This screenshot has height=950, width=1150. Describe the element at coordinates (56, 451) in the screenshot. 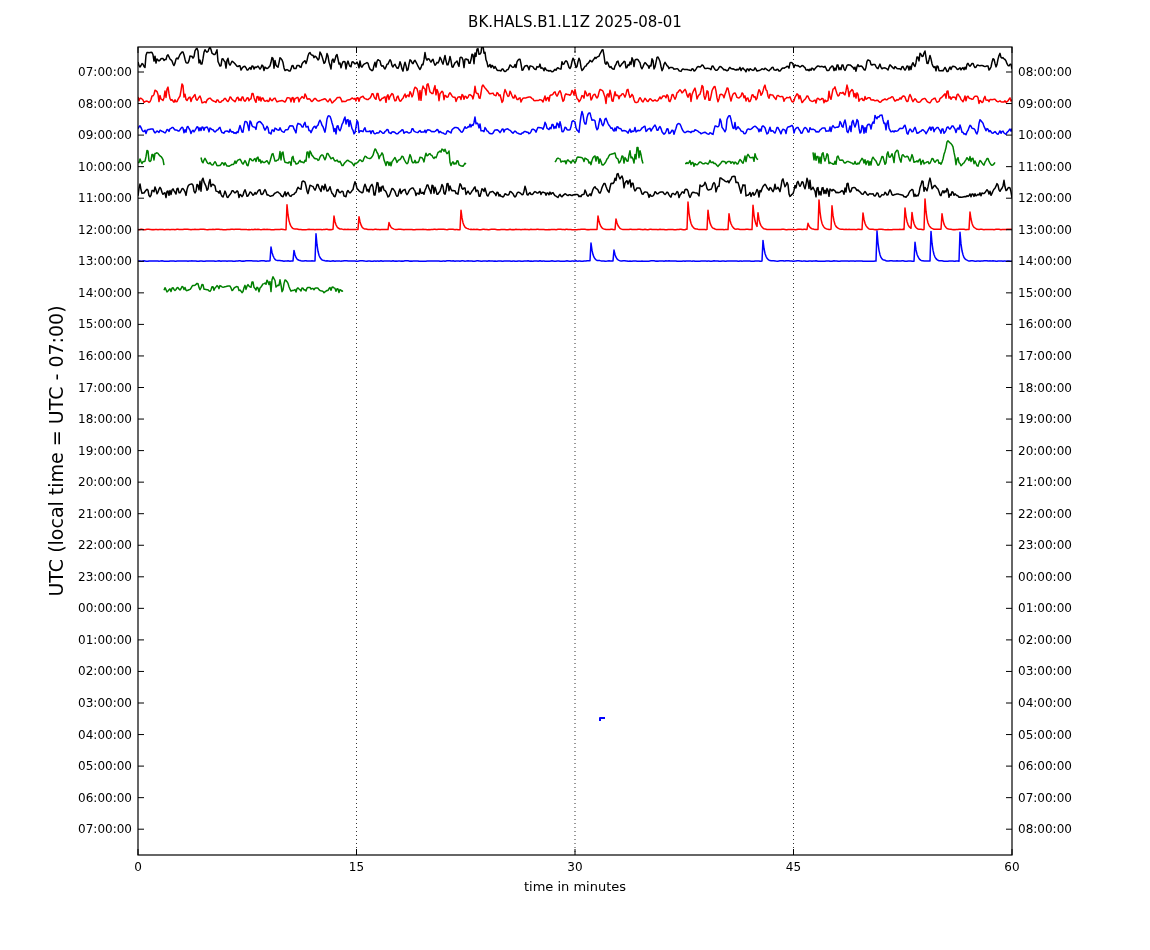

I see `y-axis-label: UTC (local time = UTC - 07:00)` at that location.